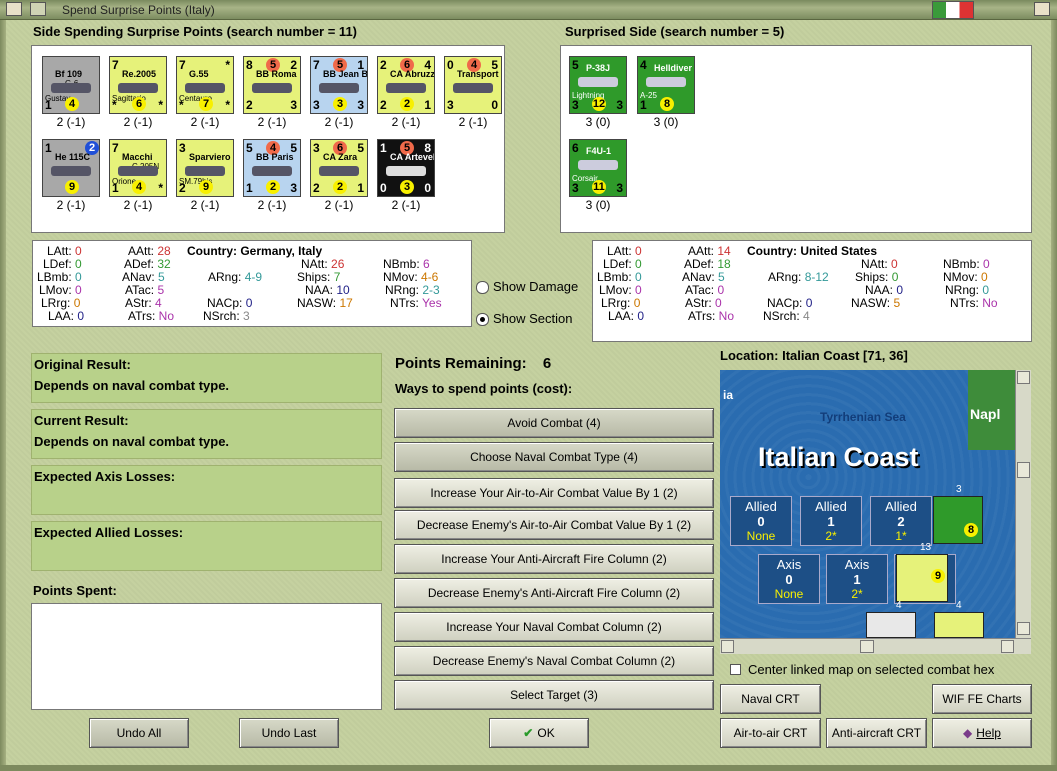  Describe the element at coordinates (60, 290) in the screenshot. I see `lmov-label: LMov: 0` at that location.